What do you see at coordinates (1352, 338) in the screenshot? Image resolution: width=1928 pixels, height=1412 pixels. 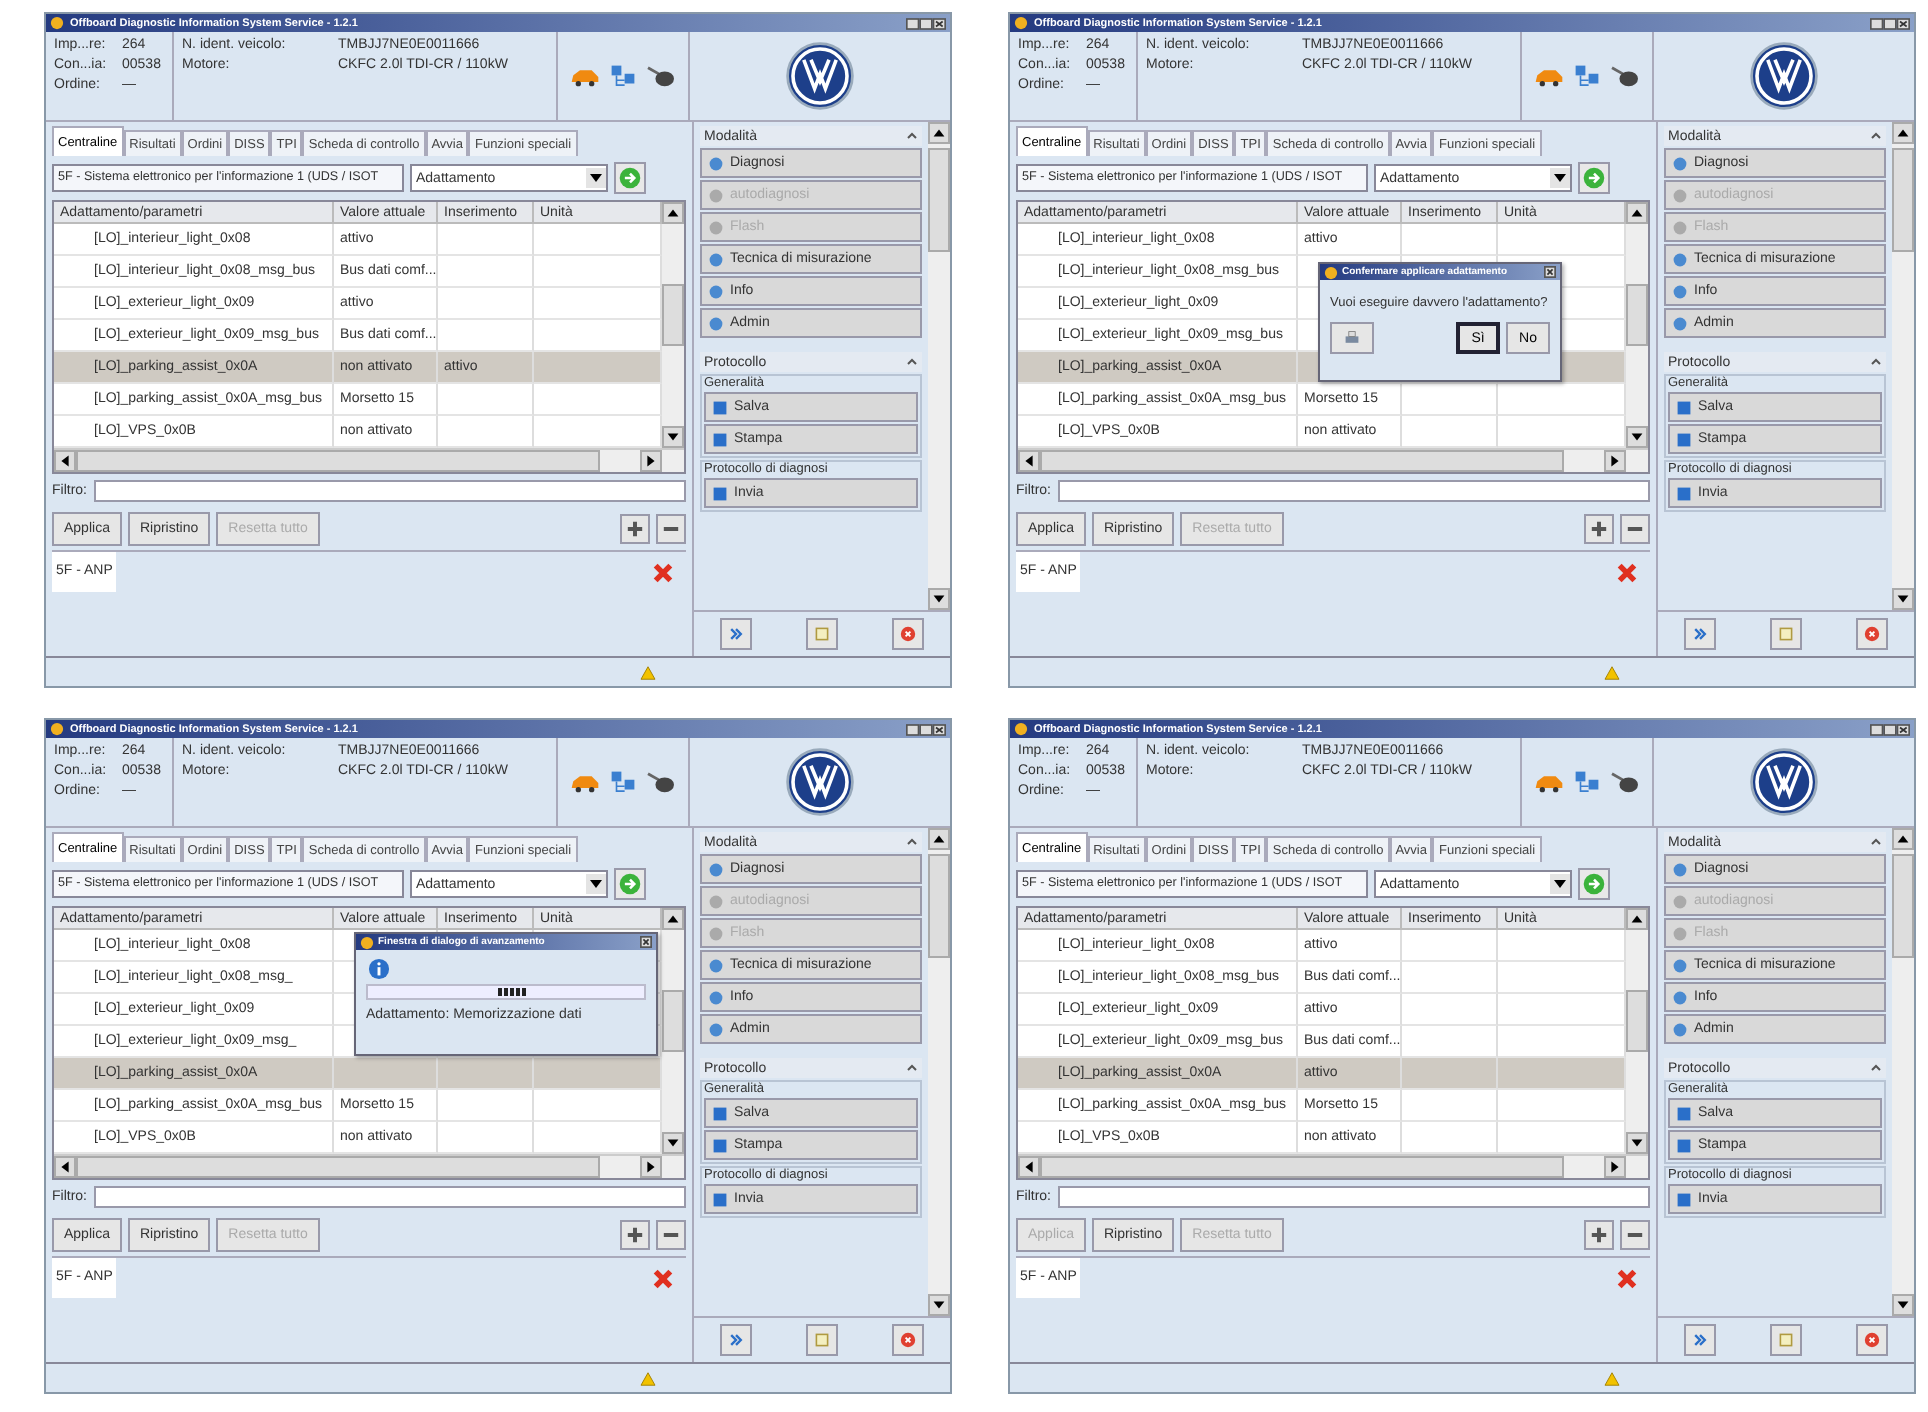 I see `icon-button` at bounding box center [1352, 338].